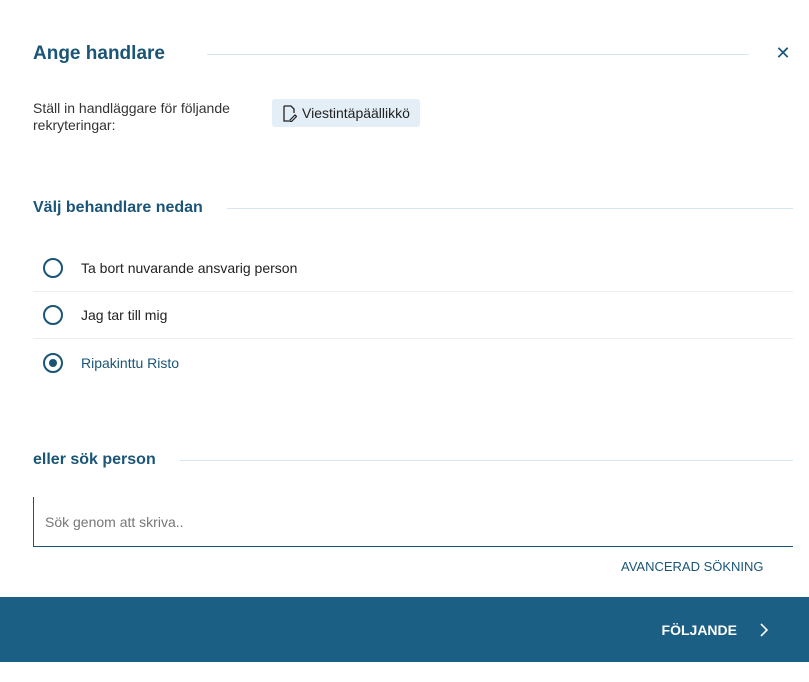  Describe the element at coordinates (130, 362) in the screenshot. I see `radio-label: Ripakinttu Risto` at that location.